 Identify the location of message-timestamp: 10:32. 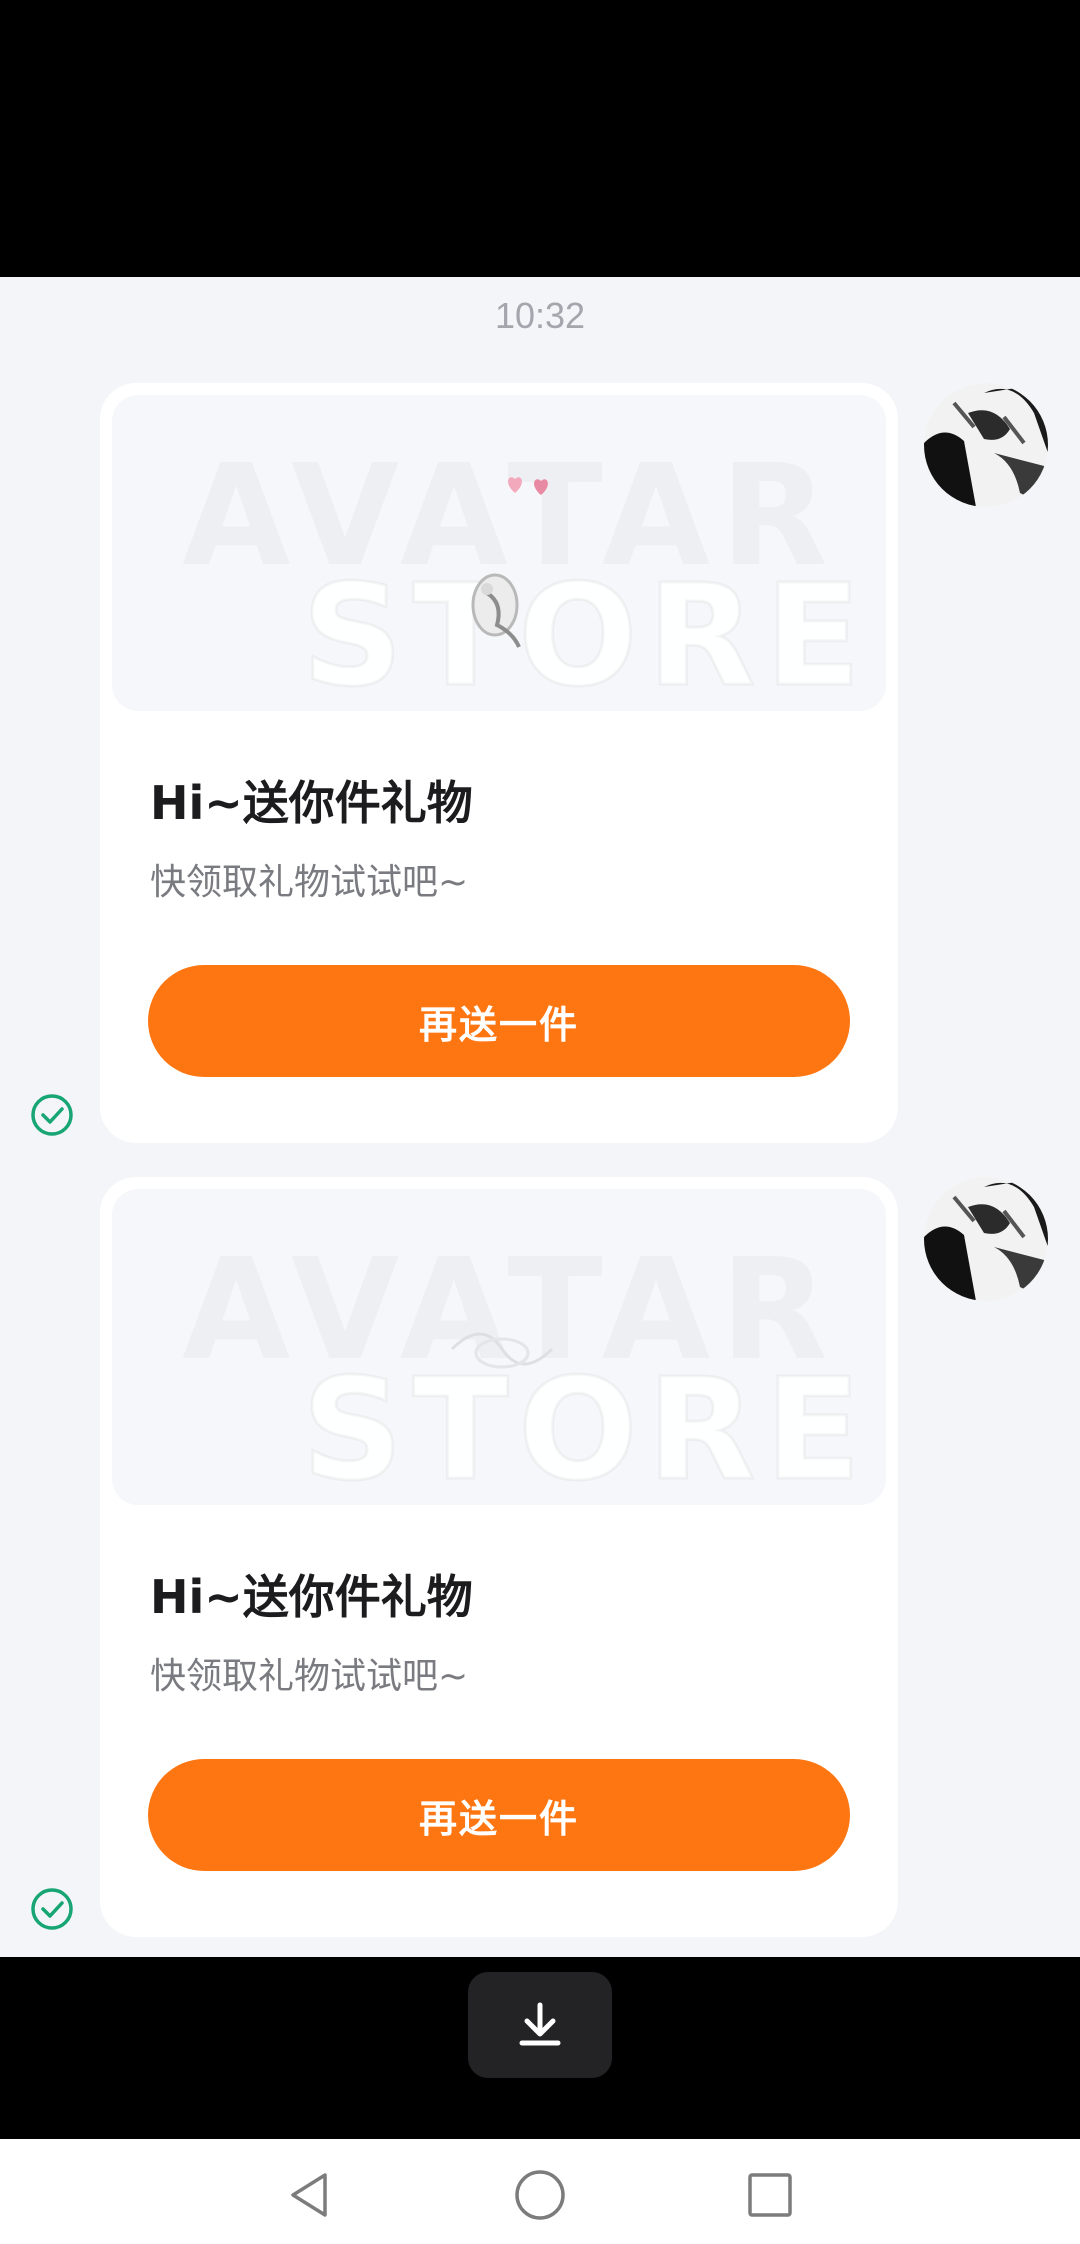
(540, 315).